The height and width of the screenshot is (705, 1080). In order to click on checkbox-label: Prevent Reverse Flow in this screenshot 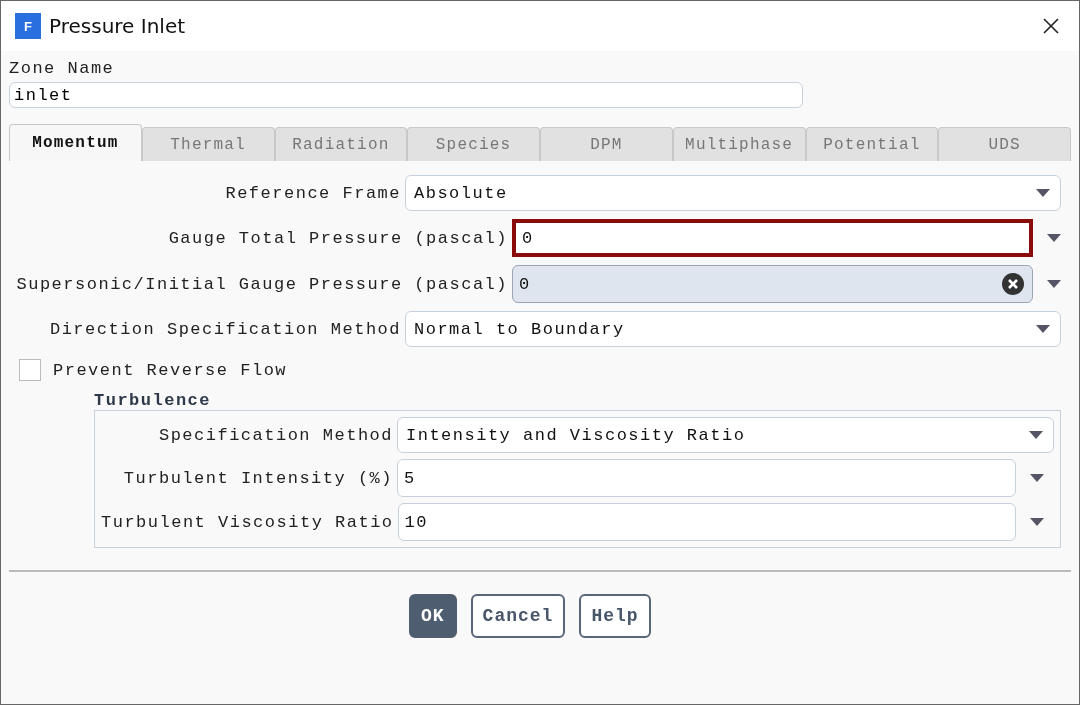, I will do `click(170, 370)`.